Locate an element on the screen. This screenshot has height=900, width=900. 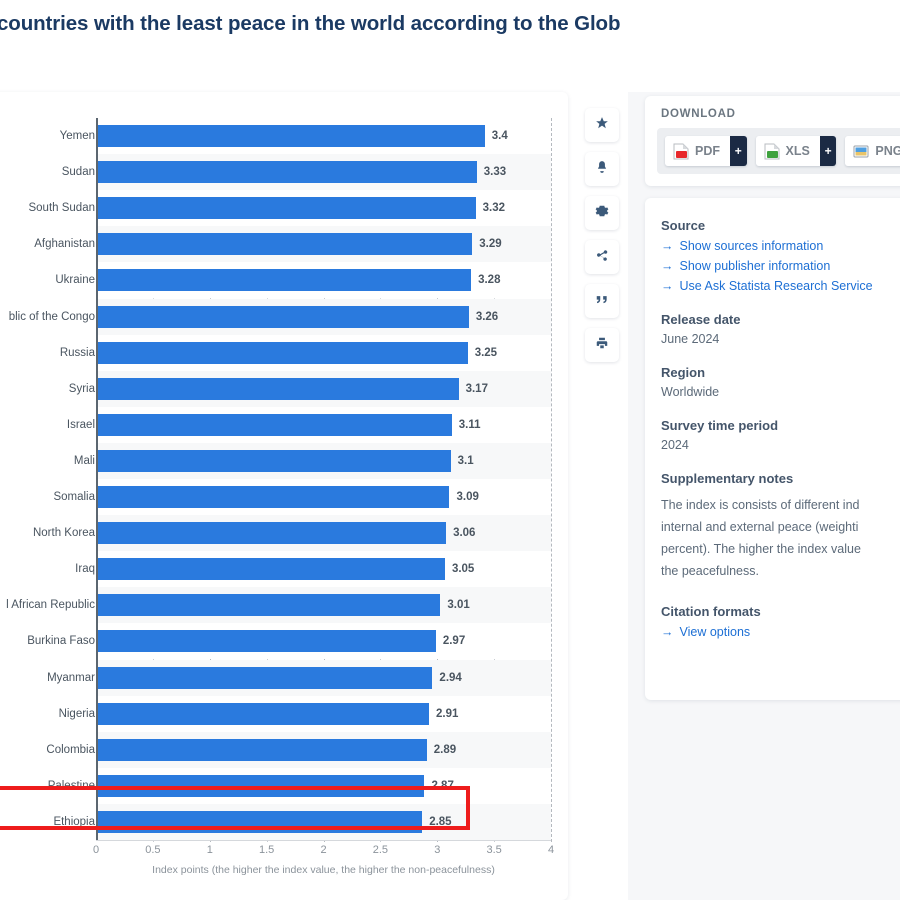
bar-value-label: 3.28 is located at coordinates (489, 280).